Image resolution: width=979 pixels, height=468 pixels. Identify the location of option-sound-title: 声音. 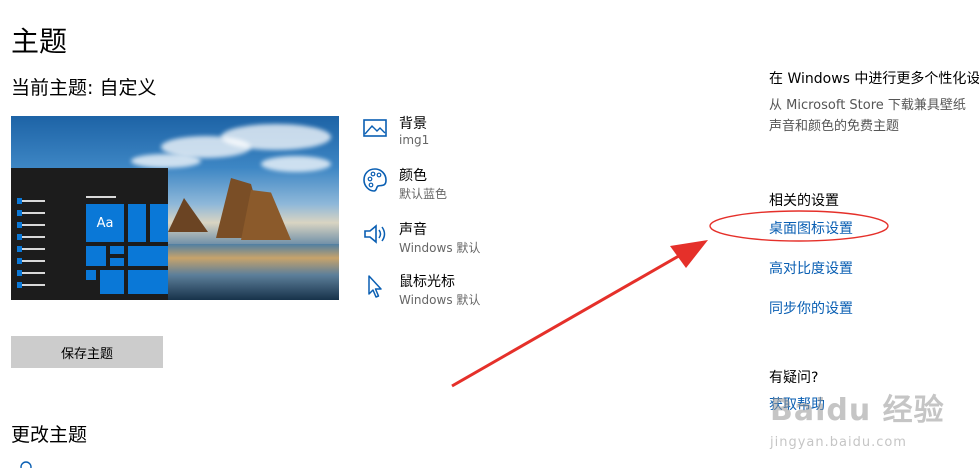
(413, 230).